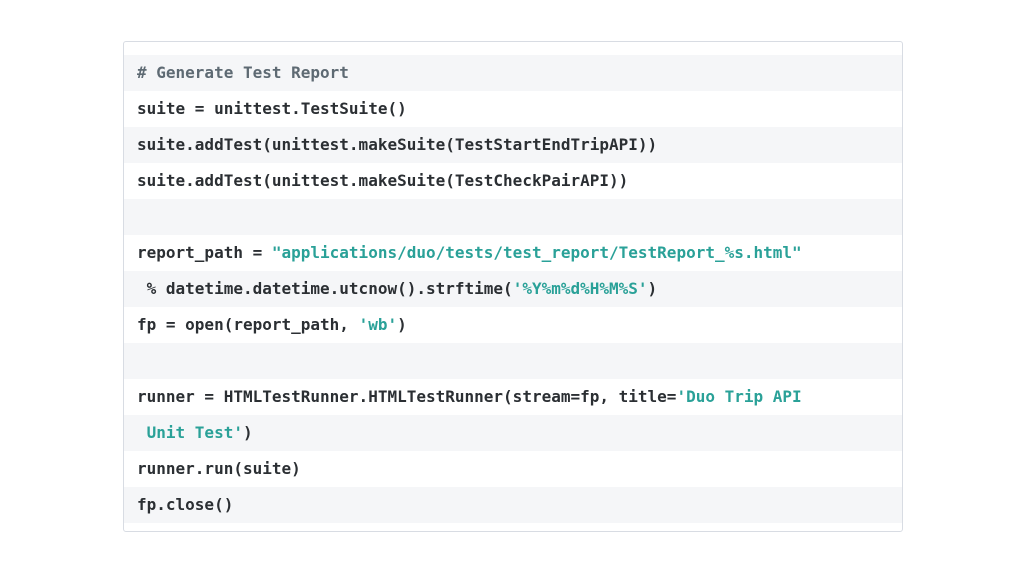 This screenshot has height=576, width=1024. Describe the element at coordinates (513, 433) in the screenshot. I see `code-line: Unit Test')` at that location.